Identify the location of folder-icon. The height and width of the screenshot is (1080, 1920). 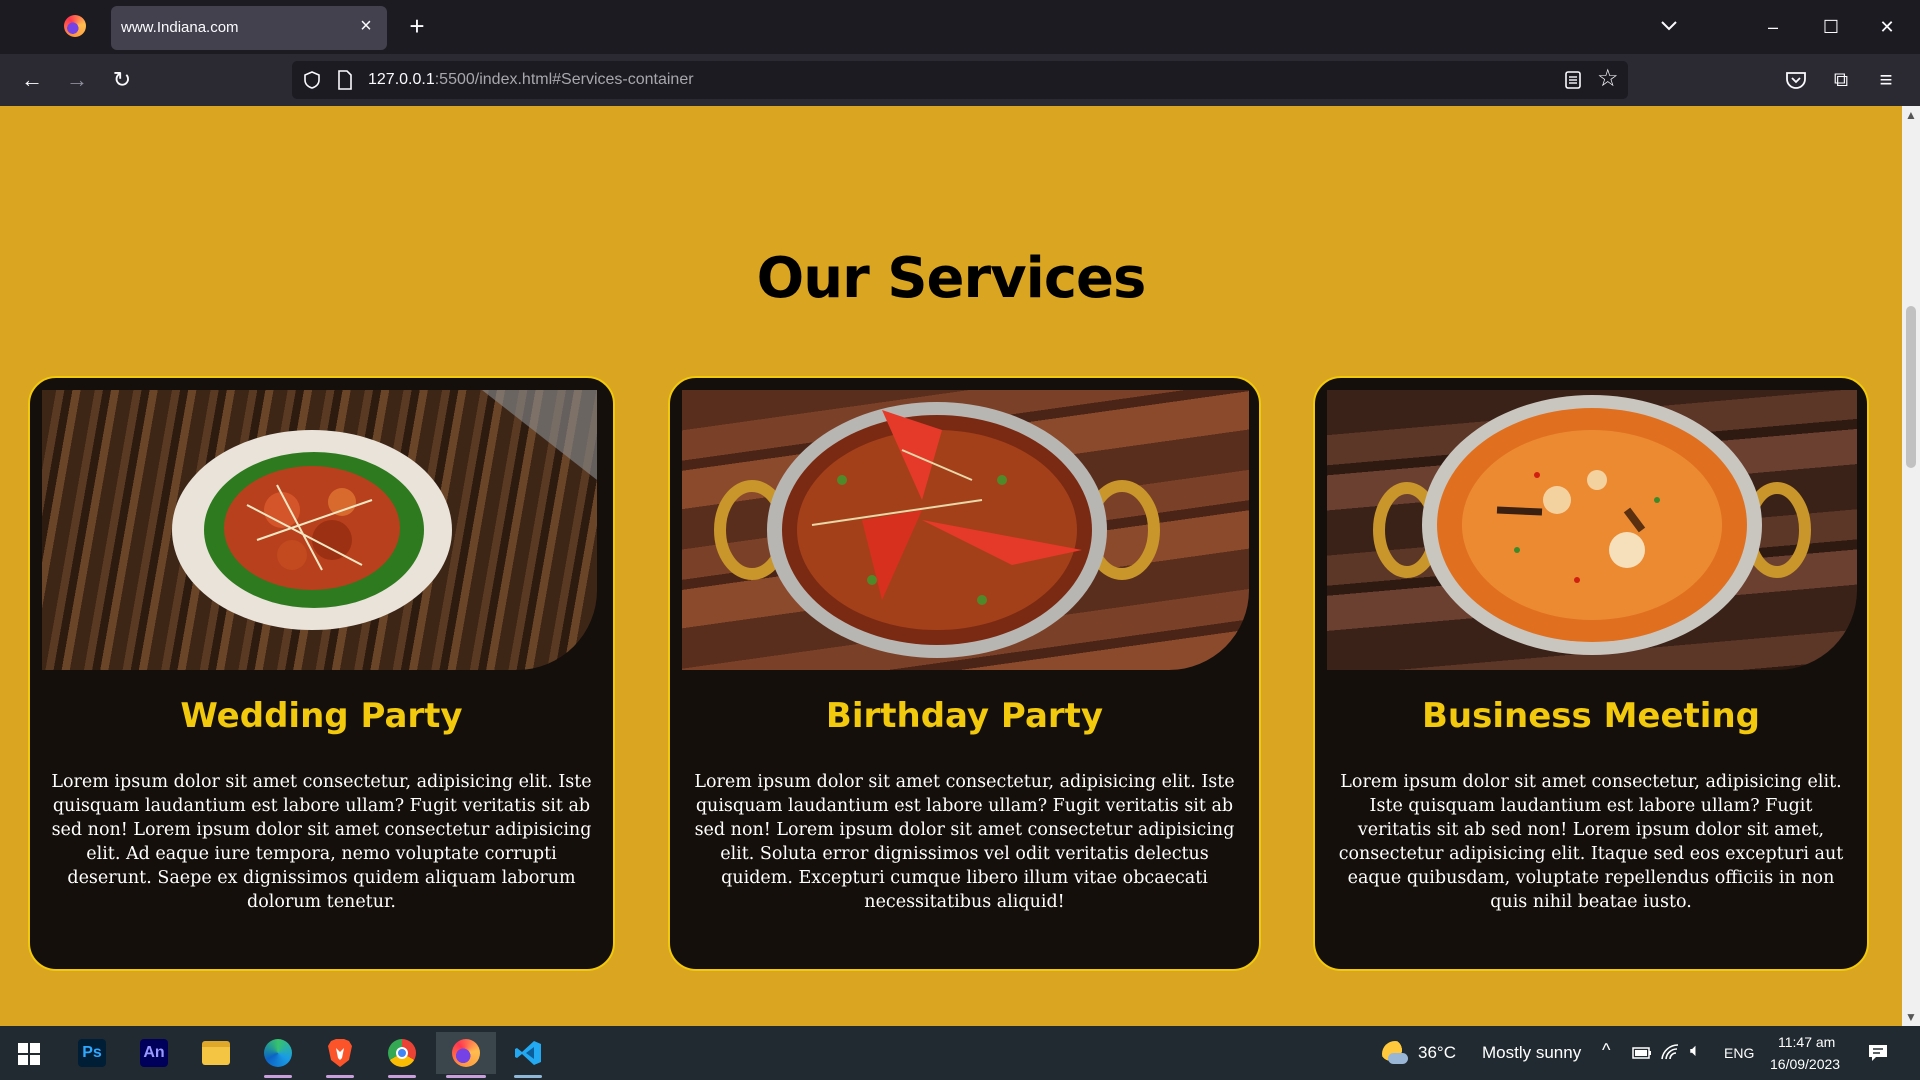
(216, 1053).